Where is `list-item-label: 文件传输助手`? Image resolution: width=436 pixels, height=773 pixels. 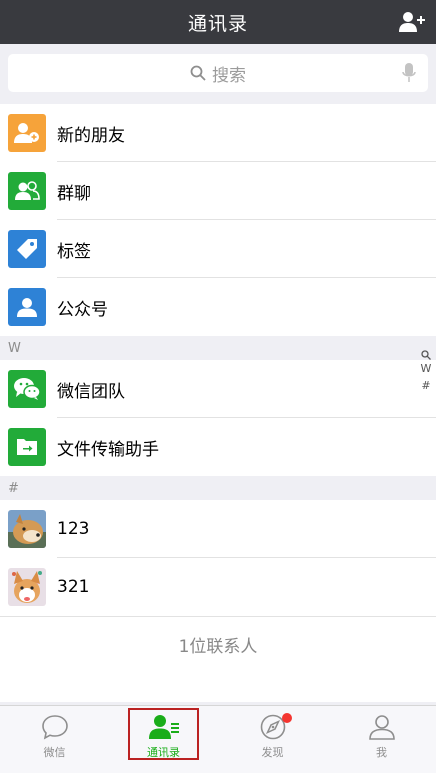
list-item-label: 文件传输助手 is located at coordinates (108, 449).